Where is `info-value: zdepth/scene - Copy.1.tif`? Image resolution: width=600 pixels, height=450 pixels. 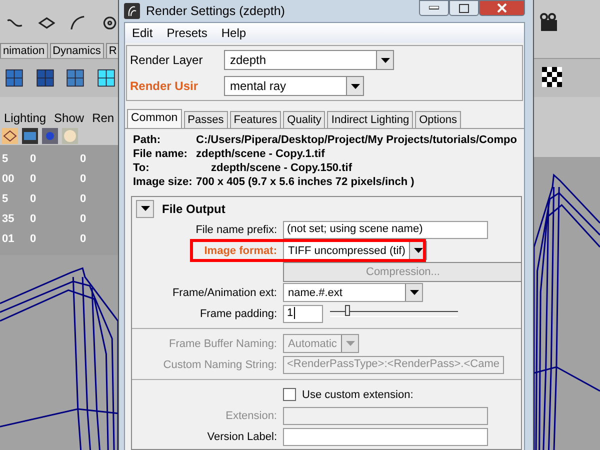
info-value: zdepth/scene - Copy.1.tif is located at coordinates (261, 154).